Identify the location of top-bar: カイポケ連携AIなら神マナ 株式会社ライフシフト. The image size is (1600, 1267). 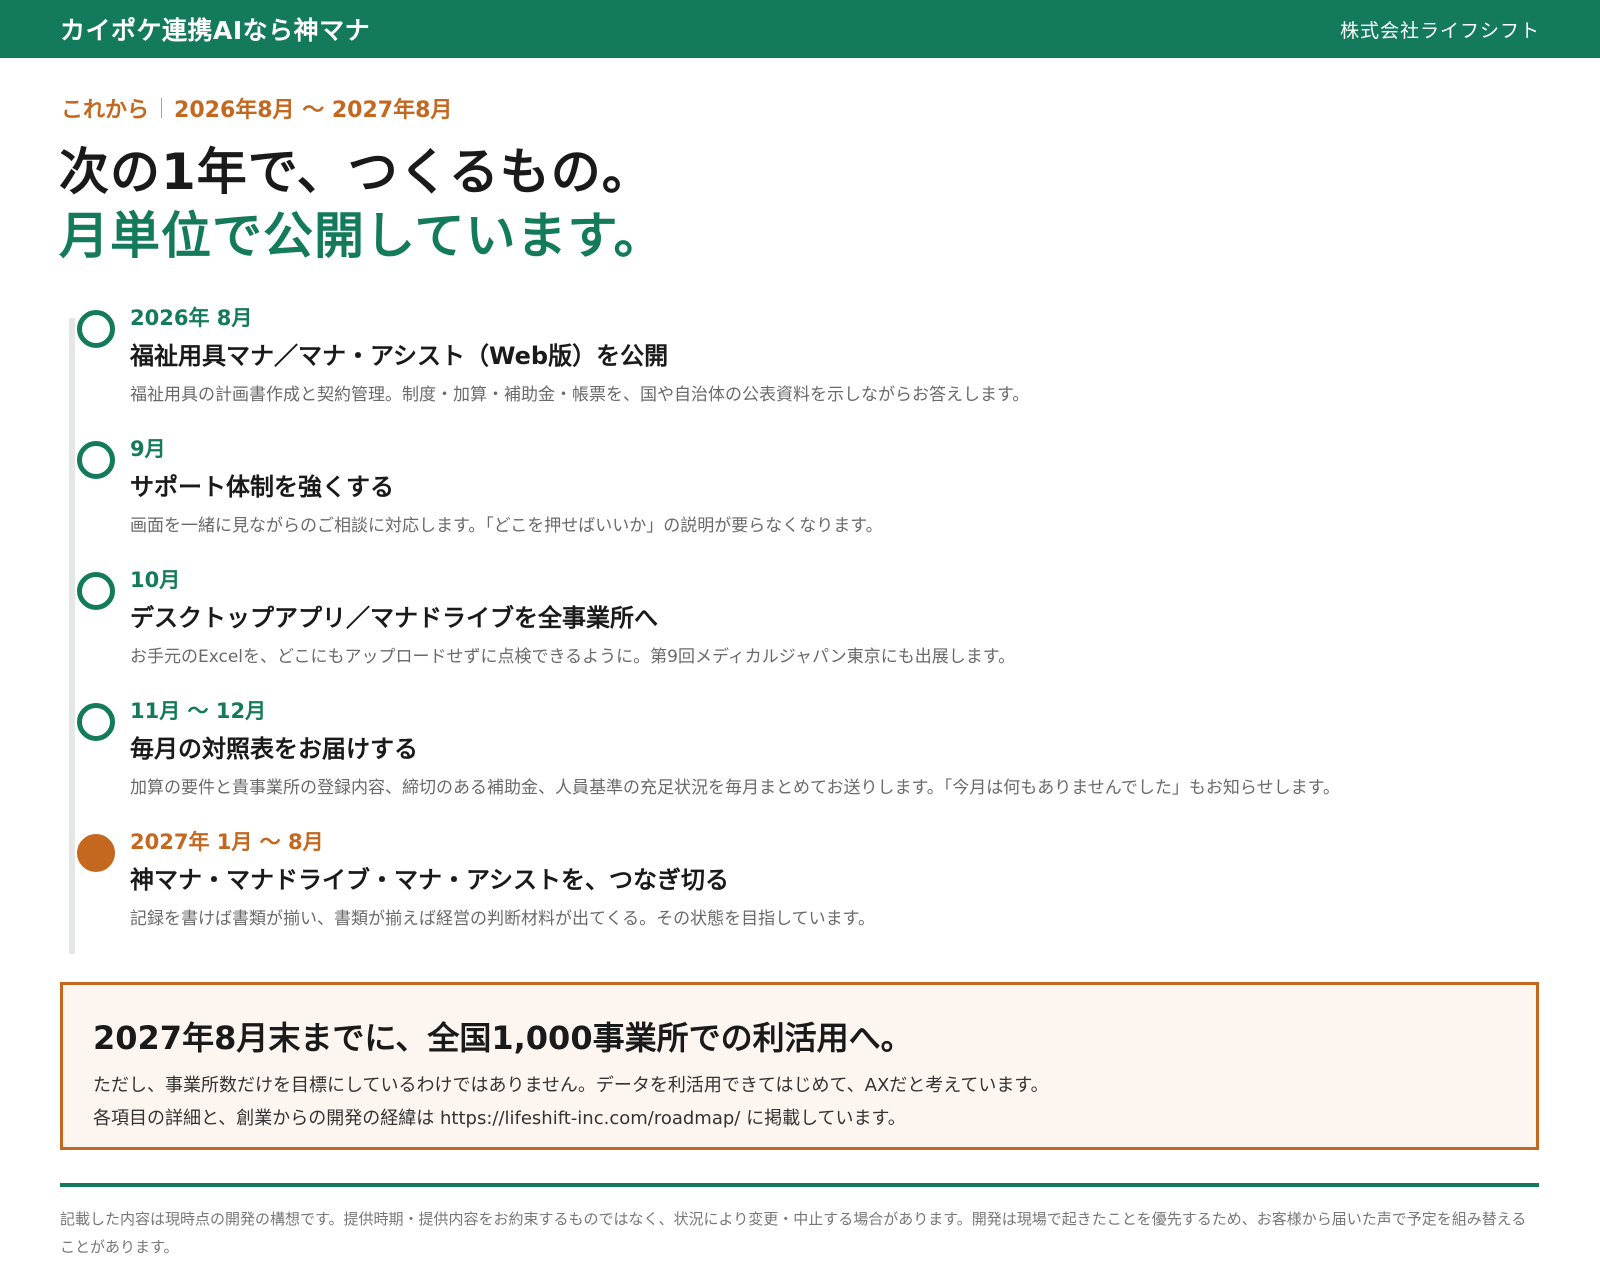
(800, 29).